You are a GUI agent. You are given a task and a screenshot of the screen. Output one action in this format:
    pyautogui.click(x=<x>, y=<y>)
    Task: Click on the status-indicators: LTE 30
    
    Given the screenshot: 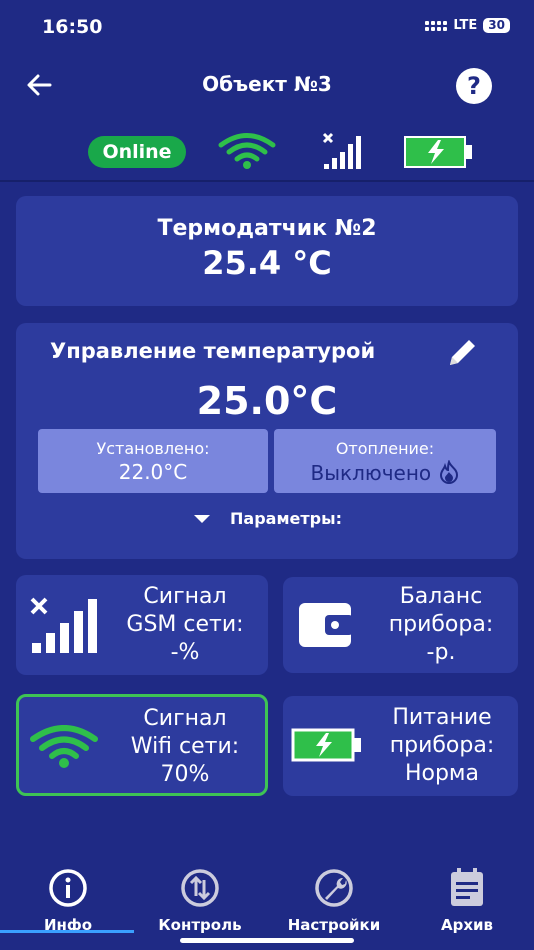 What is the action you would take?
    pyautogui.click(x=467, y=25)
    